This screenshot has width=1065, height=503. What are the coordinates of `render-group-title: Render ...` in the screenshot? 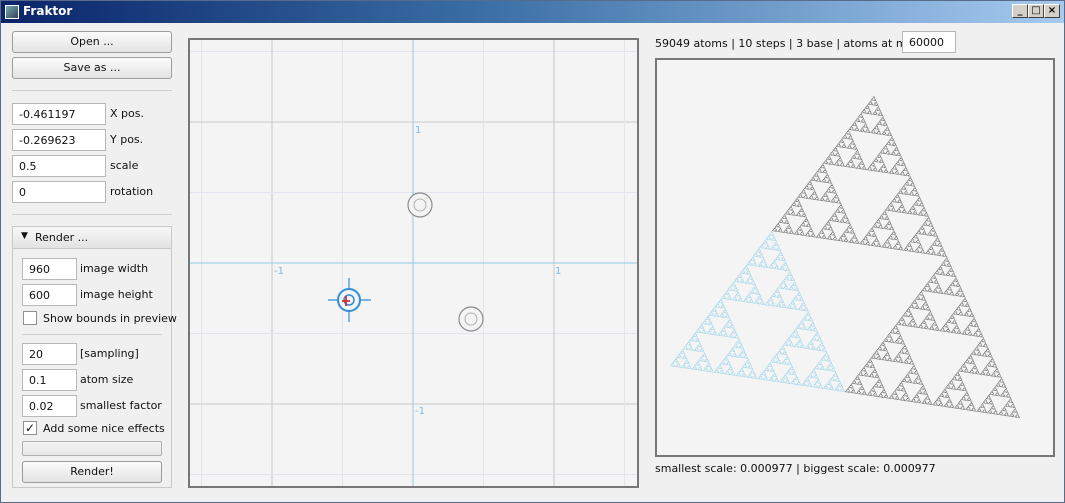 It's located at (62, 237).